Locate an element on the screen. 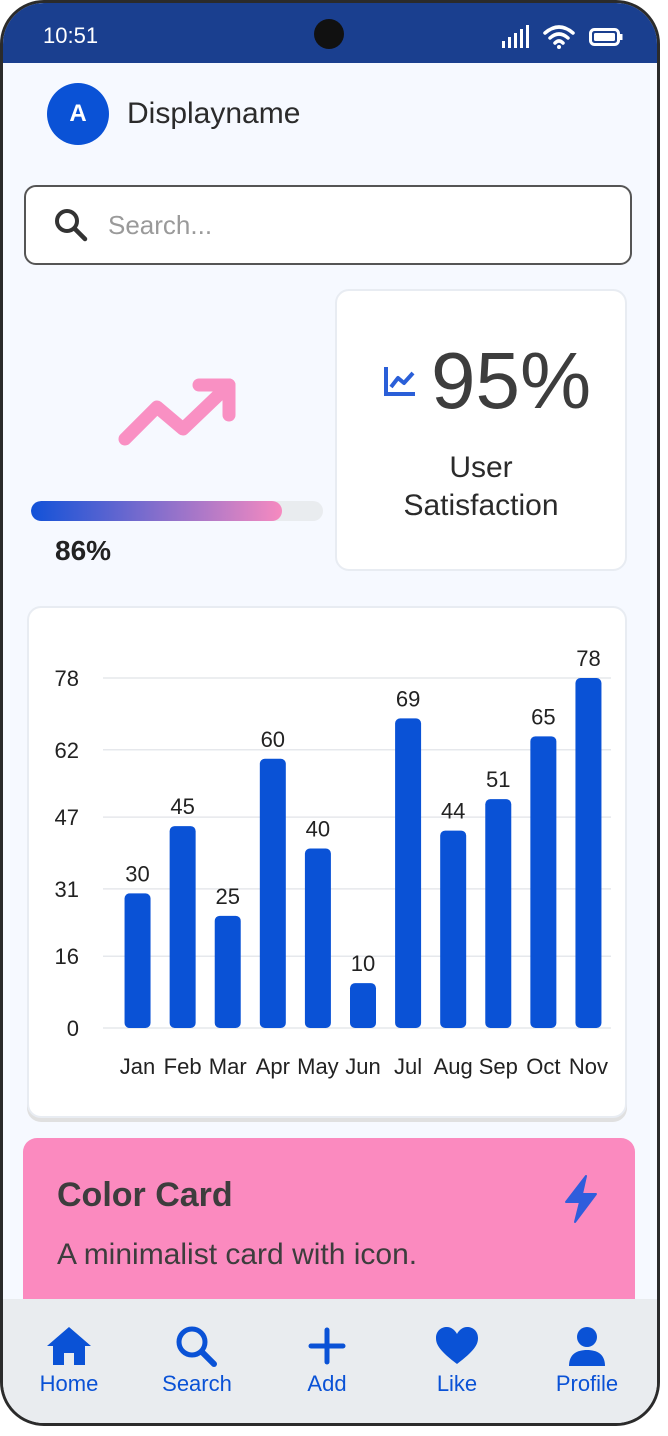 This screenshot has height=1436, width=668. status-time: 10:51 is located at coordinates (71, 35).